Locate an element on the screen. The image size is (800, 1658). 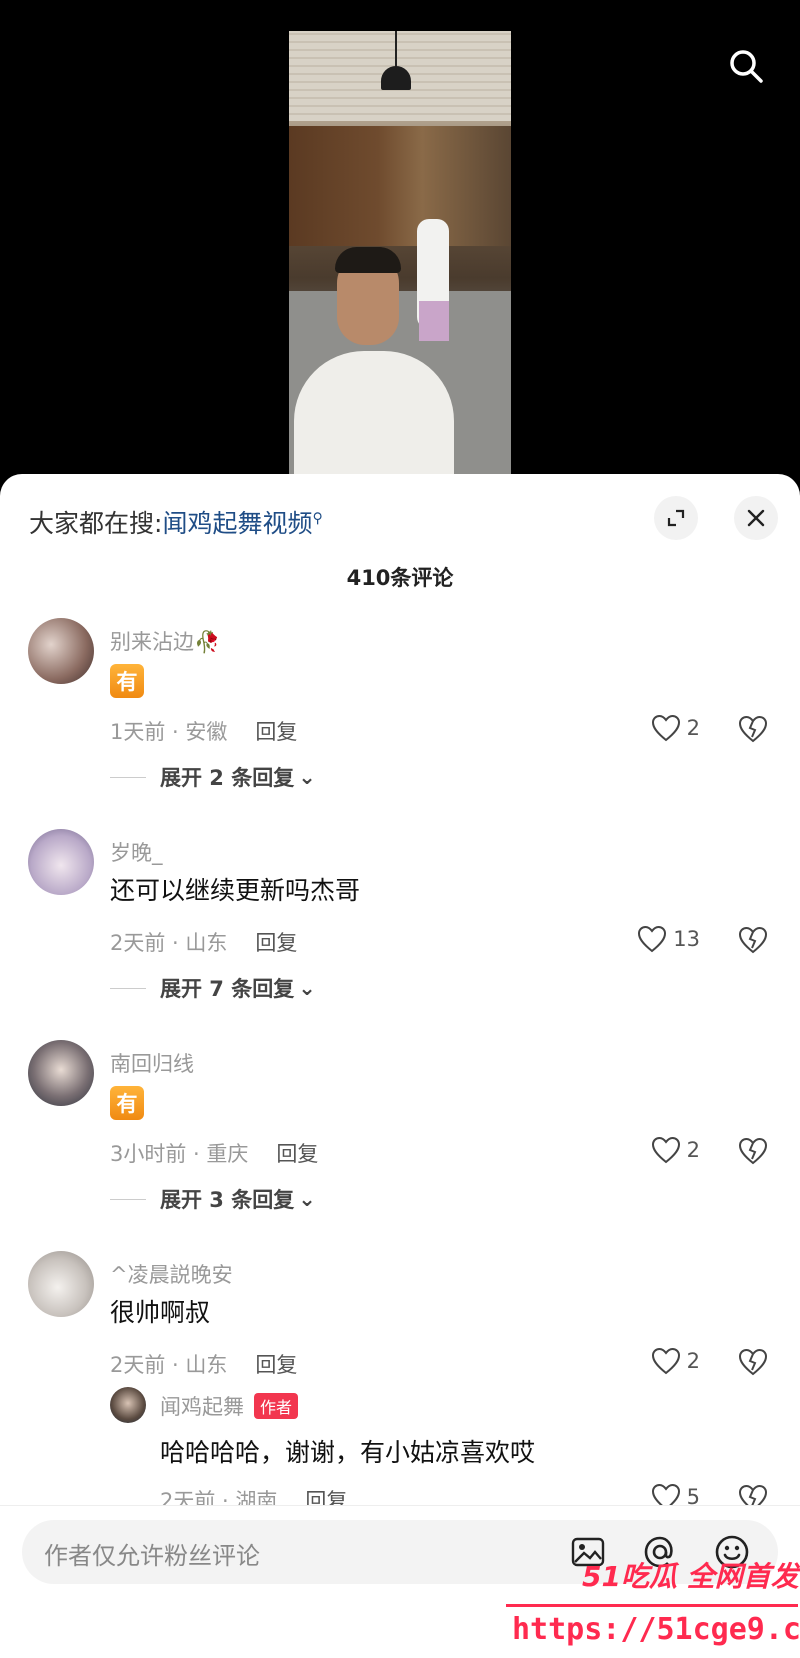
expand-replies: 展开 2 条回复 ⌄ is located at coordinates (213, 777).